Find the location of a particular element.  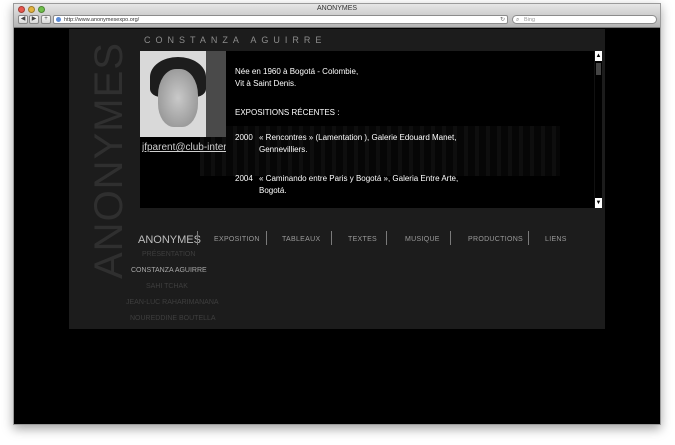

vertical-site-title: ANONYMES is located at coordinates (109, 160).